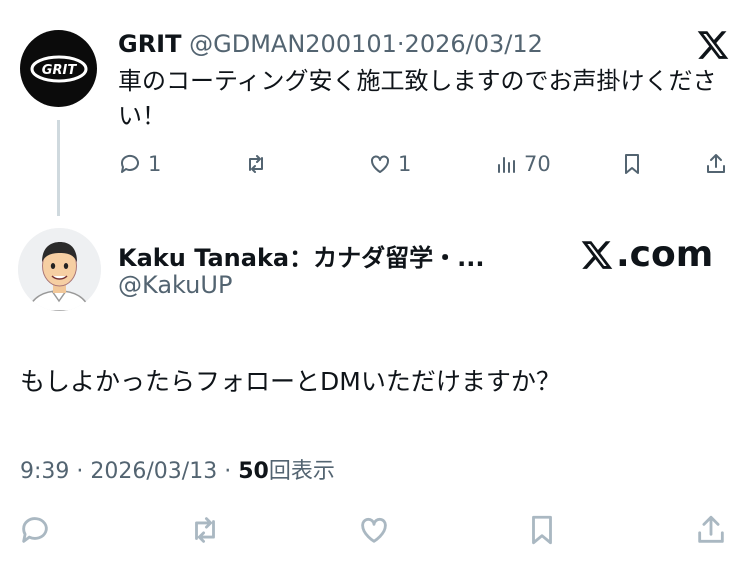 The image size is (750, 580). What do you see at coordinates (522, 164) in the screenshot?
I see `views-button: 70` at bounding box center [522, 164].